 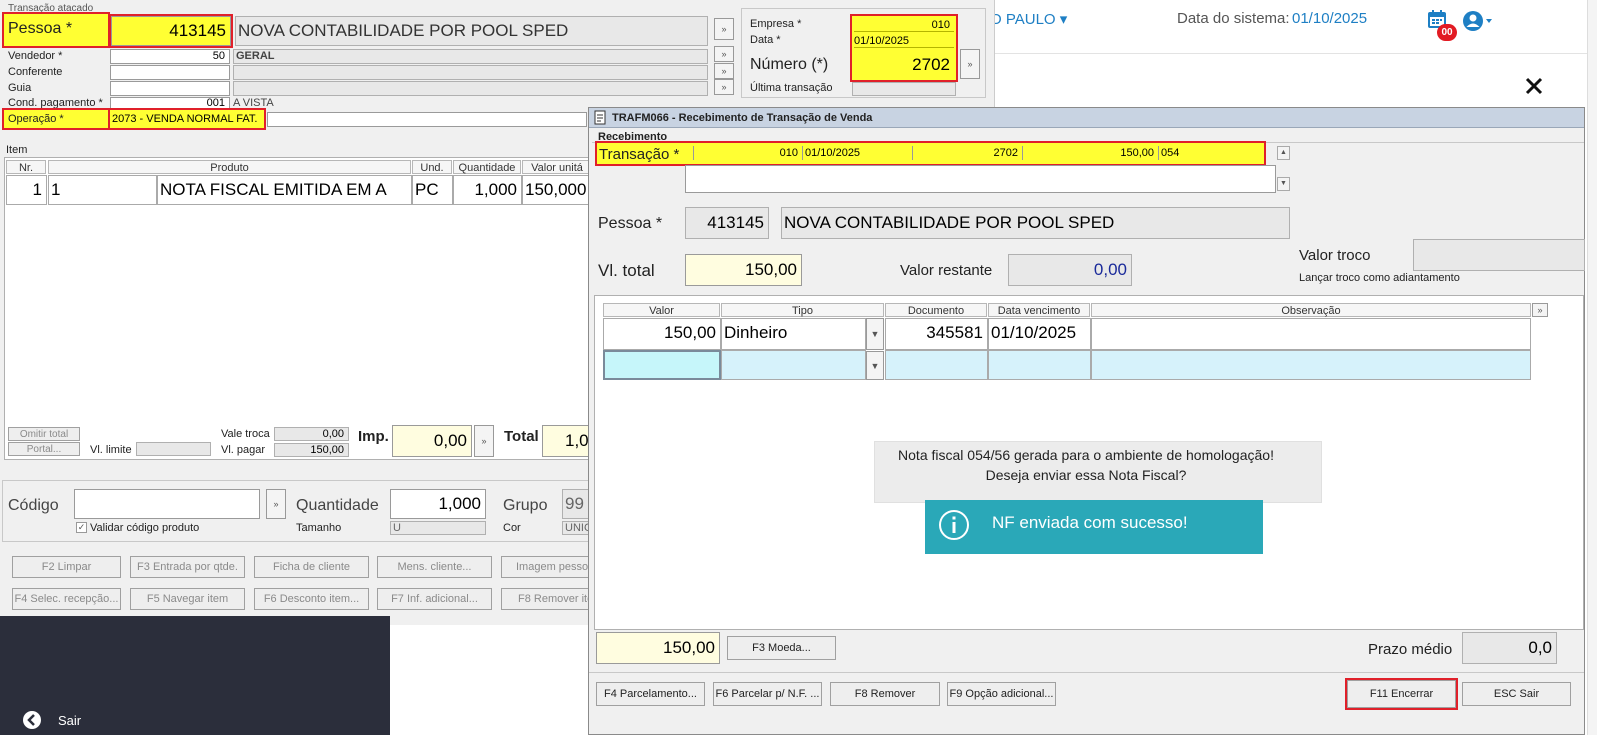 I want to click on valor-troco-field, so click(x=1499, y=255).